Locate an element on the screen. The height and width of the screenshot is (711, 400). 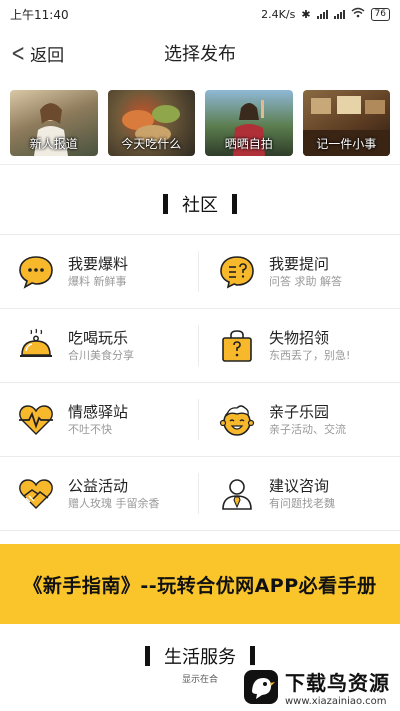
banner-label: 记一件小事 is located at coordinates (346, 144).